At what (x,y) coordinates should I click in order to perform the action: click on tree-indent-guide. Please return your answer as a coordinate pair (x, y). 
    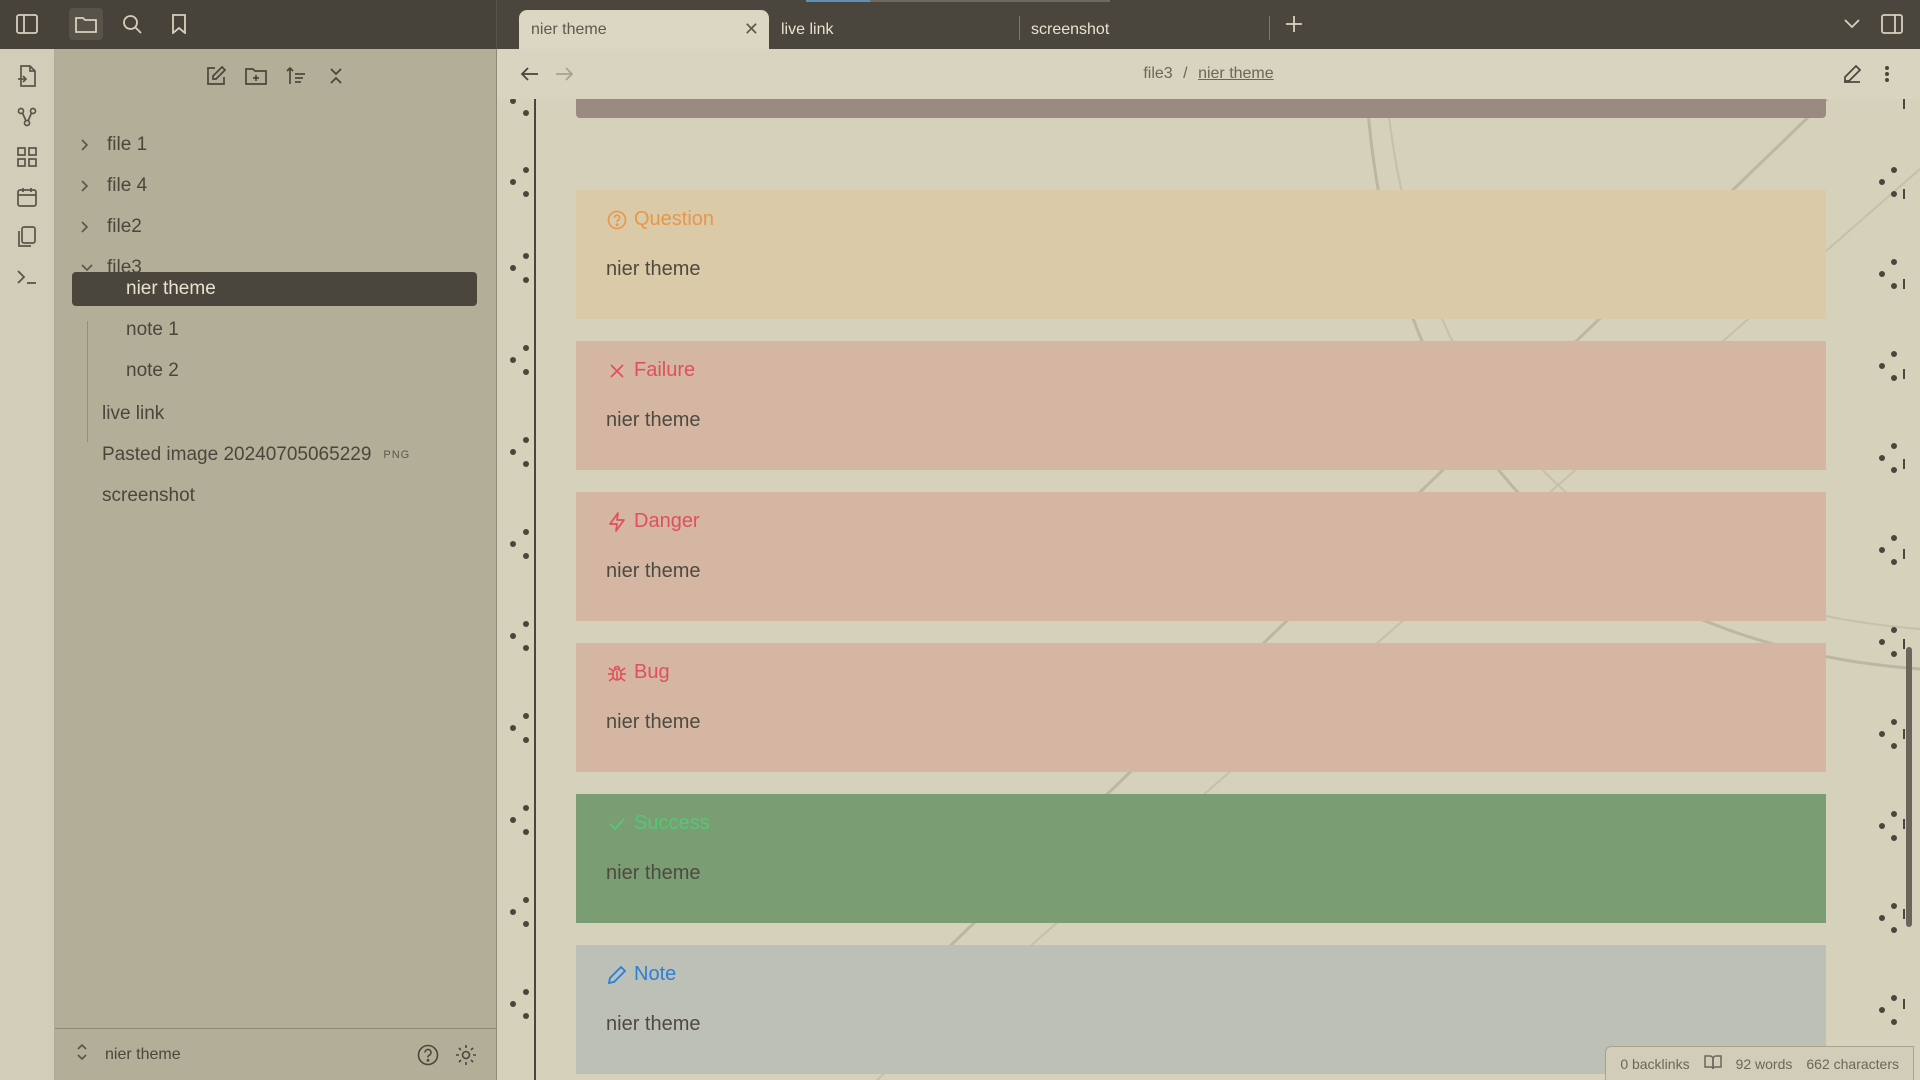
    Looking at the image, I should click on (87, 381).